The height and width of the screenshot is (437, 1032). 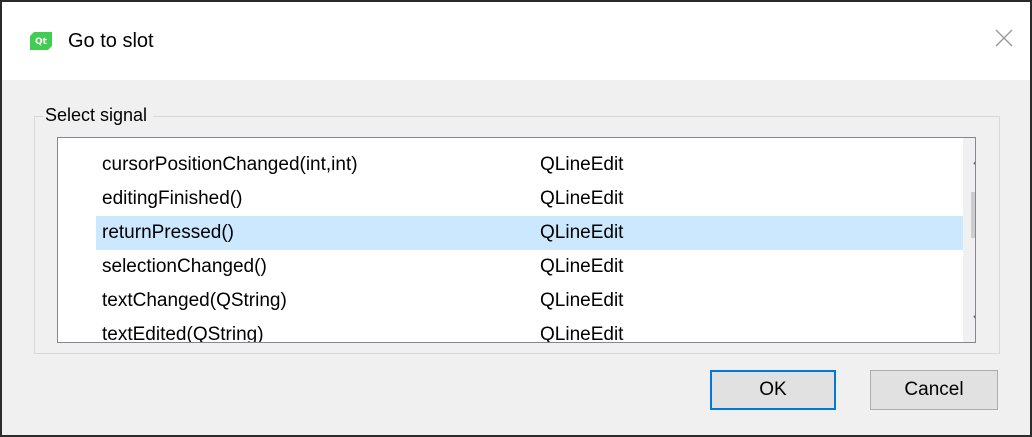 I want to click on signal-row: returnPressed() QLineEdit, so click(x=510, y=233).